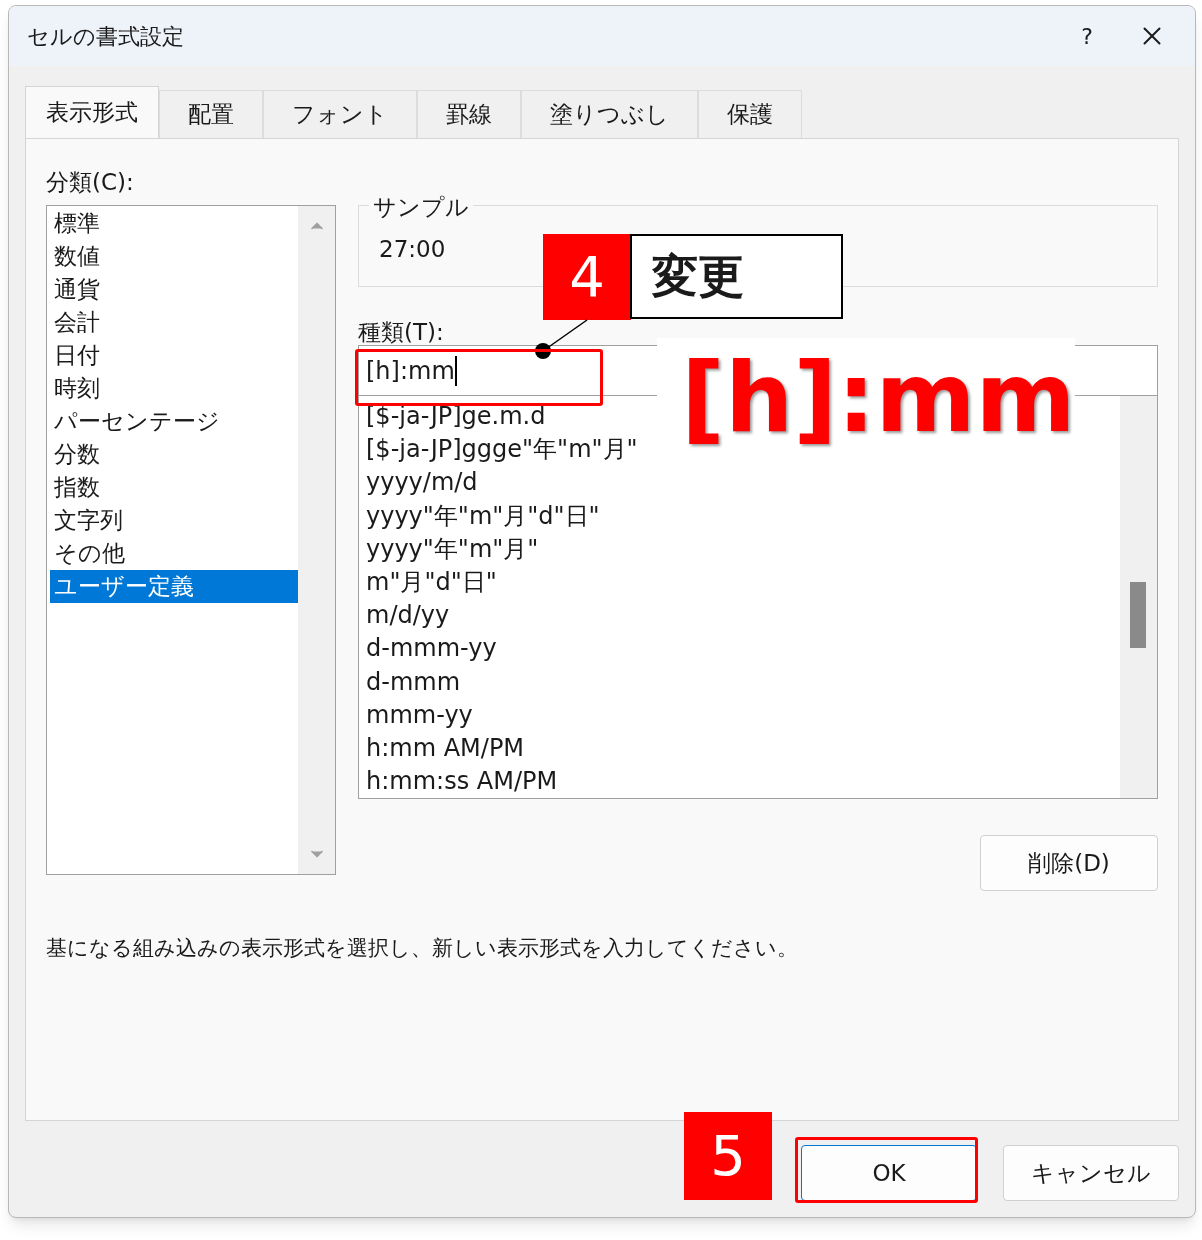 The image size is (1202, 1240). I want to click on category-label: 分類(C):, so click(90, 182).